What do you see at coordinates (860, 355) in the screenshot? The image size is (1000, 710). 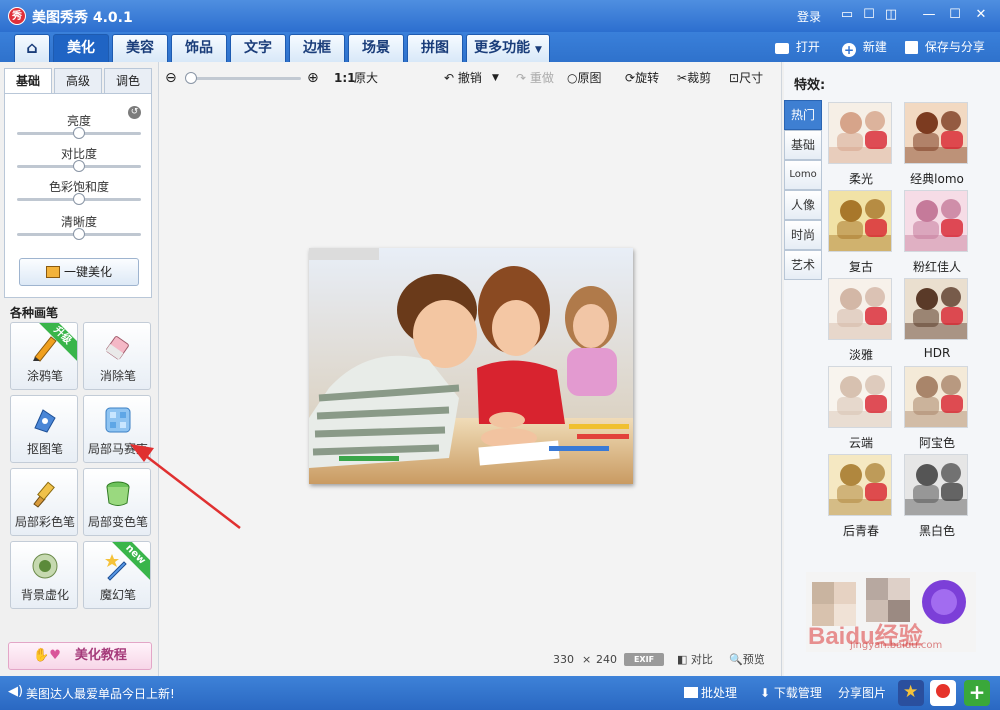 I see `effect-label: 淡雅` at bounding box center [860, 355].